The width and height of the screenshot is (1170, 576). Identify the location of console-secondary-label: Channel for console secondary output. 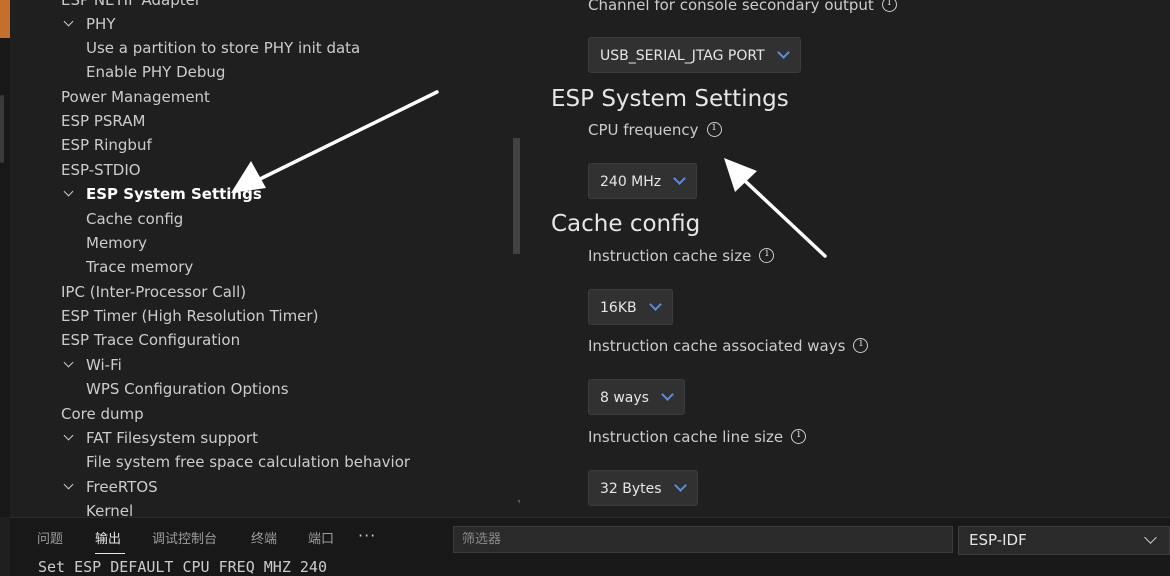
(742, 7).